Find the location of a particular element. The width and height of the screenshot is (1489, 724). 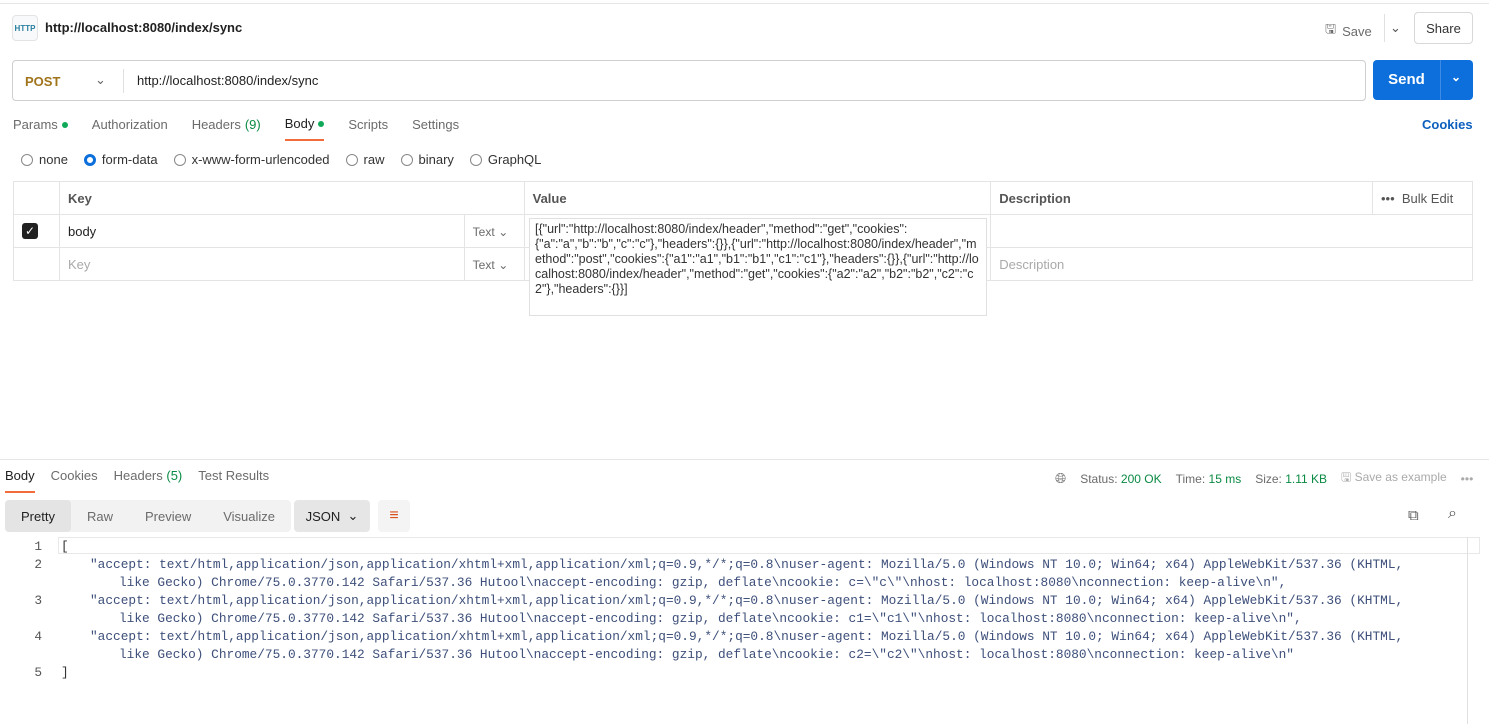

save-button: 🖫 Save is located at coordinates (1348, 31).